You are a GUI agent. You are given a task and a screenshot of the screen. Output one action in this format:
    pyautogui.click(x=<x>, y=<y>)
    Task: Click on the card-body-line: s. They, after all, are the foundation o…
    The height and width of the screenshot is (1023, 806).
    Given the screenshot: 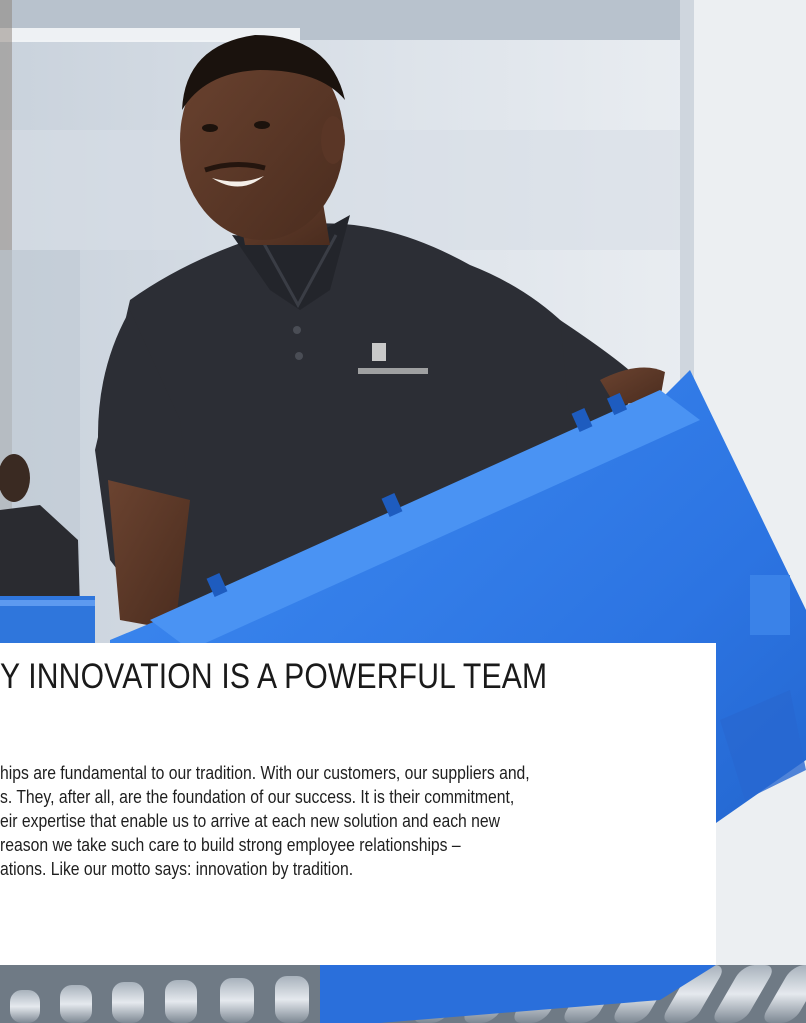 What is the action you would take?
    pyautogui.click(x=257, y=796)
    